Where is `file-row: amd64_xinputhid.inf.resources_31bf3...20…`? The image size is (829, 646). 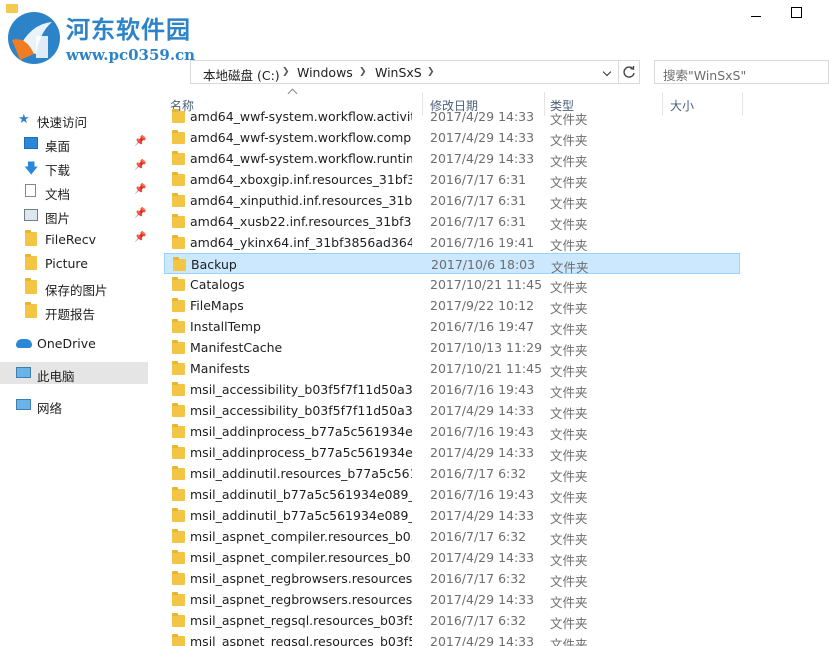 file-row: amd64_xinputhid.inf.resources_31bf3...20… is located at coordinates (452, 200).